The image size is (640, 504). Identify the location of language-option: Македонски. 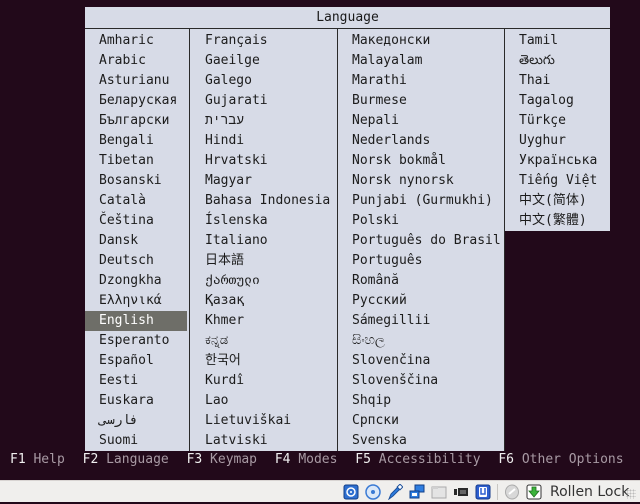
(421, 41).